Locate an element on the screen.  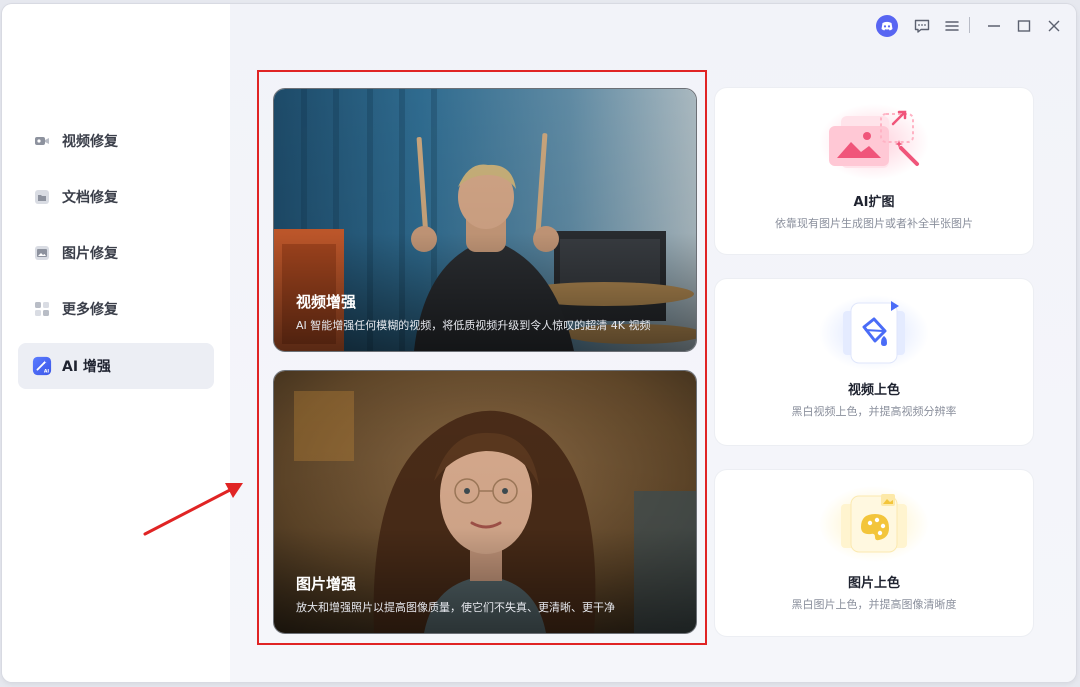
card-title: 图片上色 is located at coordinates (873, 583).